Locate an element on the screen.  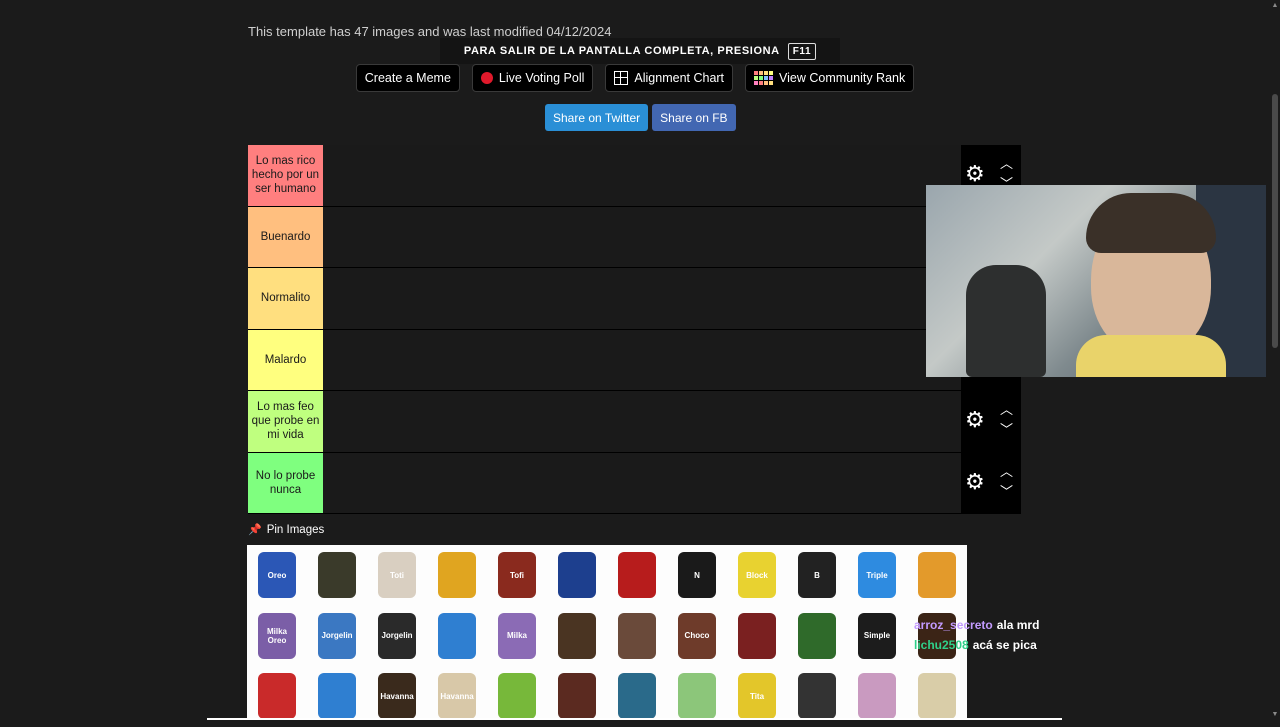
pool-image-item: Milka is located at coordinates (517, 636).